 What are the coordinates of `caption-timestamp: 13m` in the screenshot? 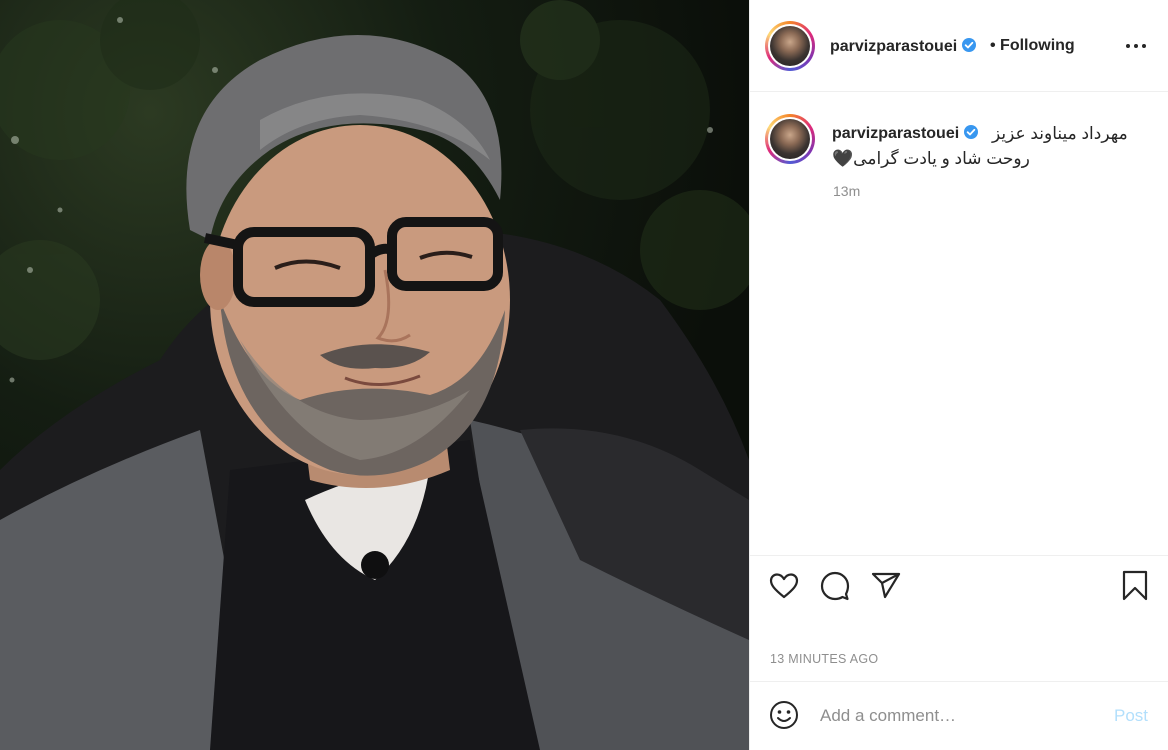 It's located at (846, 191).